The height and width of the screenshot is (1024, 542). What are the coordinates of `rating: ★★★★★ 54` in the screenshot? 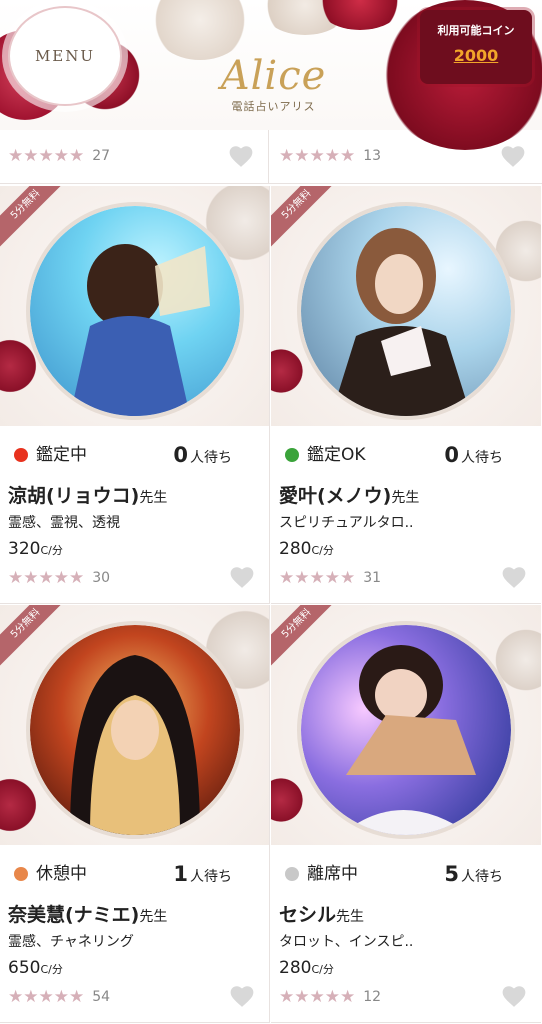 It's located at (59, 997).